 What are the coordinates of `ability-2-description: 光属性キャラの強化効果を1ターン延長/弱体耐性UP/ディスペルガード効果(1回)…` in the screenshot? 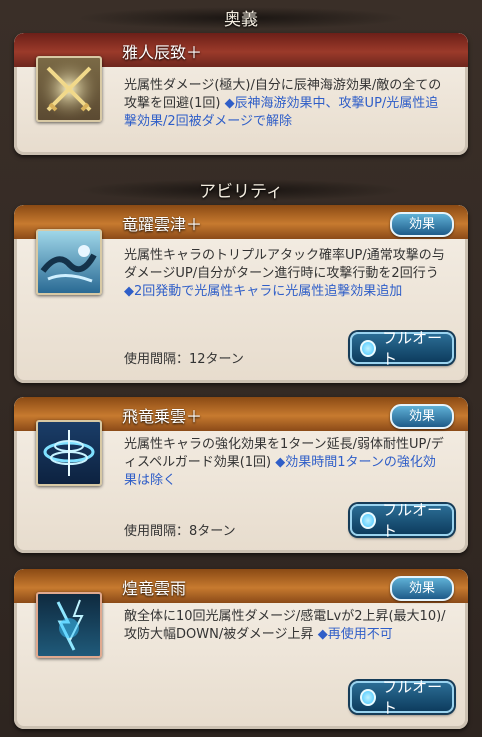 It's located at (286, 463).